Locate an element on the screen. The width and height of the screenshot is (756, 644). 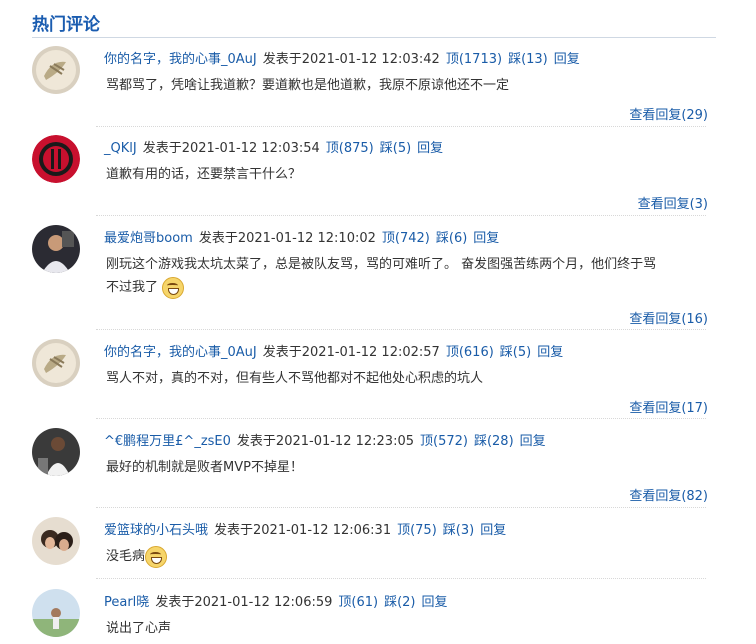
post-time: 发表于2021-01-12 12:23:05 is located at coordinates (325, 441).